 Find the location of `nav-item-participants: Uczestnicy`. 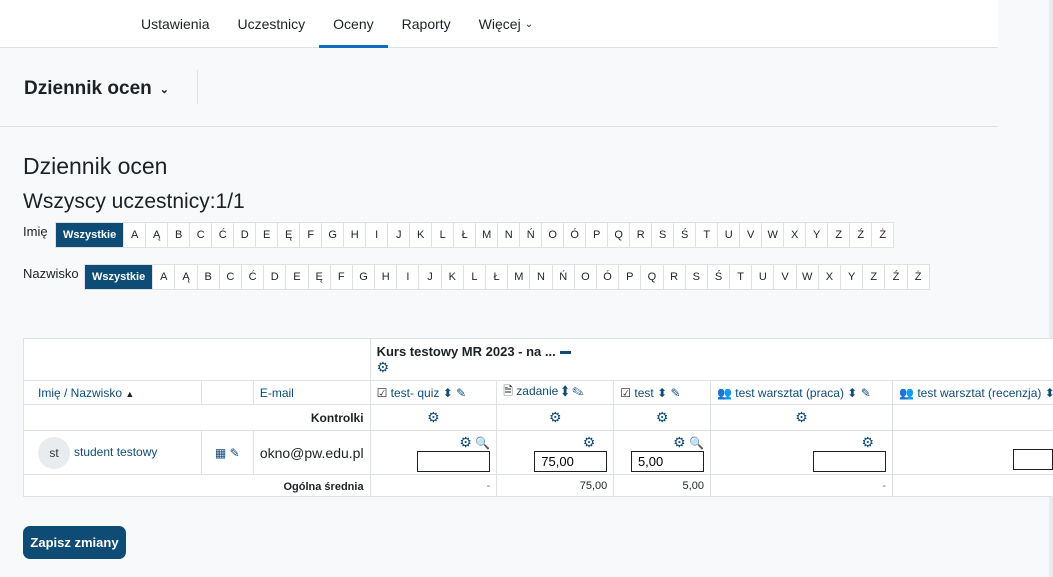

nav-item-participants: Uczestnicy is located at coordinates (271, 24).